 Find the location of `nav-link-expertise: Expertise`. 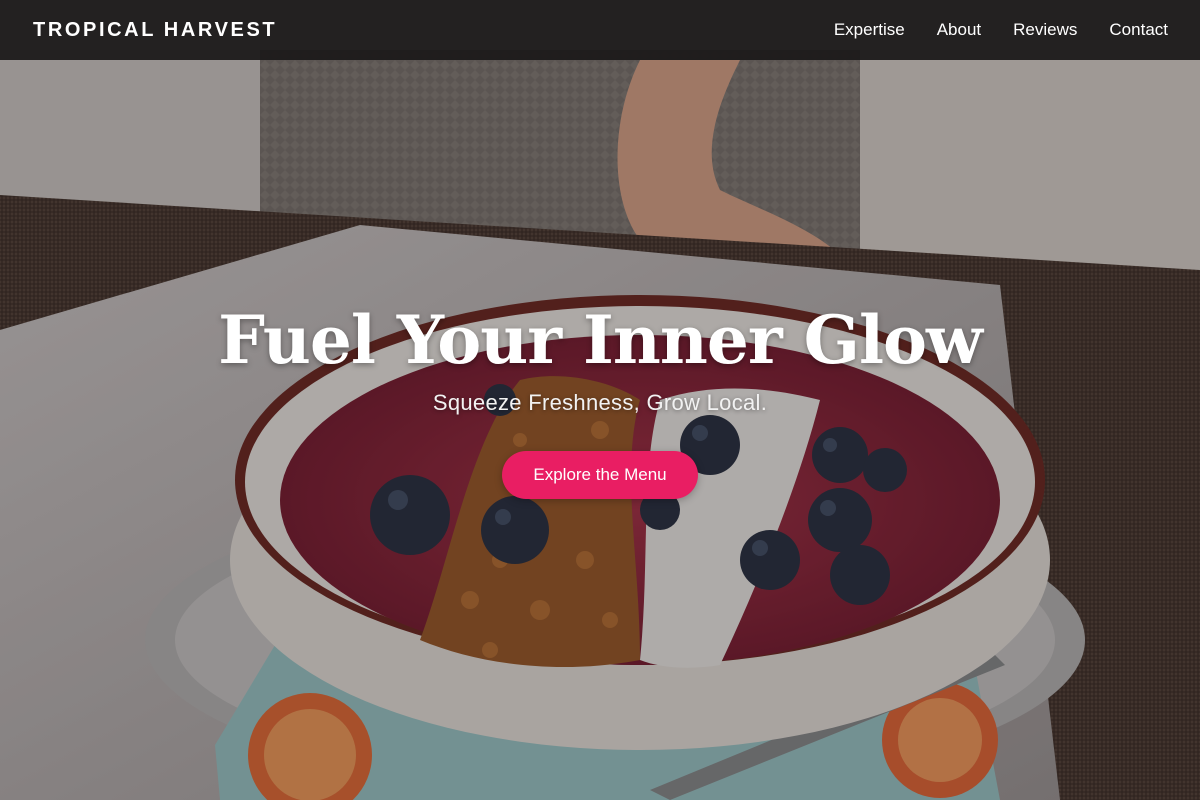

nav-link-expertise: Expertise is located at coordinates (869, 30).